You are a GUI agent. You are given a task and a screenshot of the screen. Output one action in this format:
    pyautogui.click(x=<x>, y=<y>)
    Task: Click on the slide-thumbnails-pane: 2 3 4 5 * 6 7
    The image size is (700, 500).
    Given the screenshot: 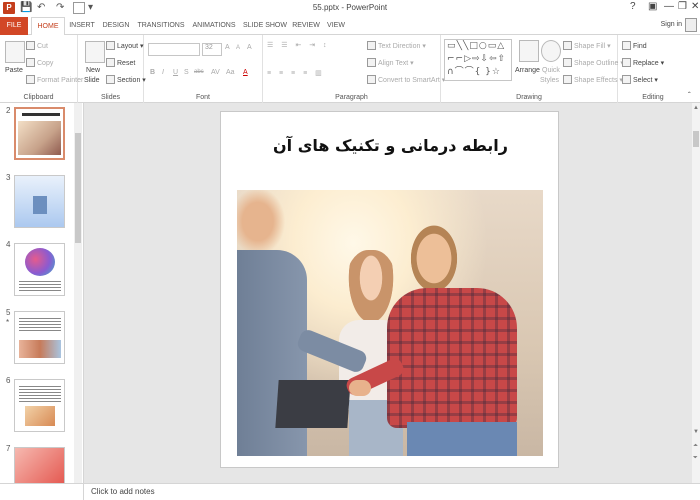 What is the action you would take?
    pyautogui.click(x=42, y=293)
    